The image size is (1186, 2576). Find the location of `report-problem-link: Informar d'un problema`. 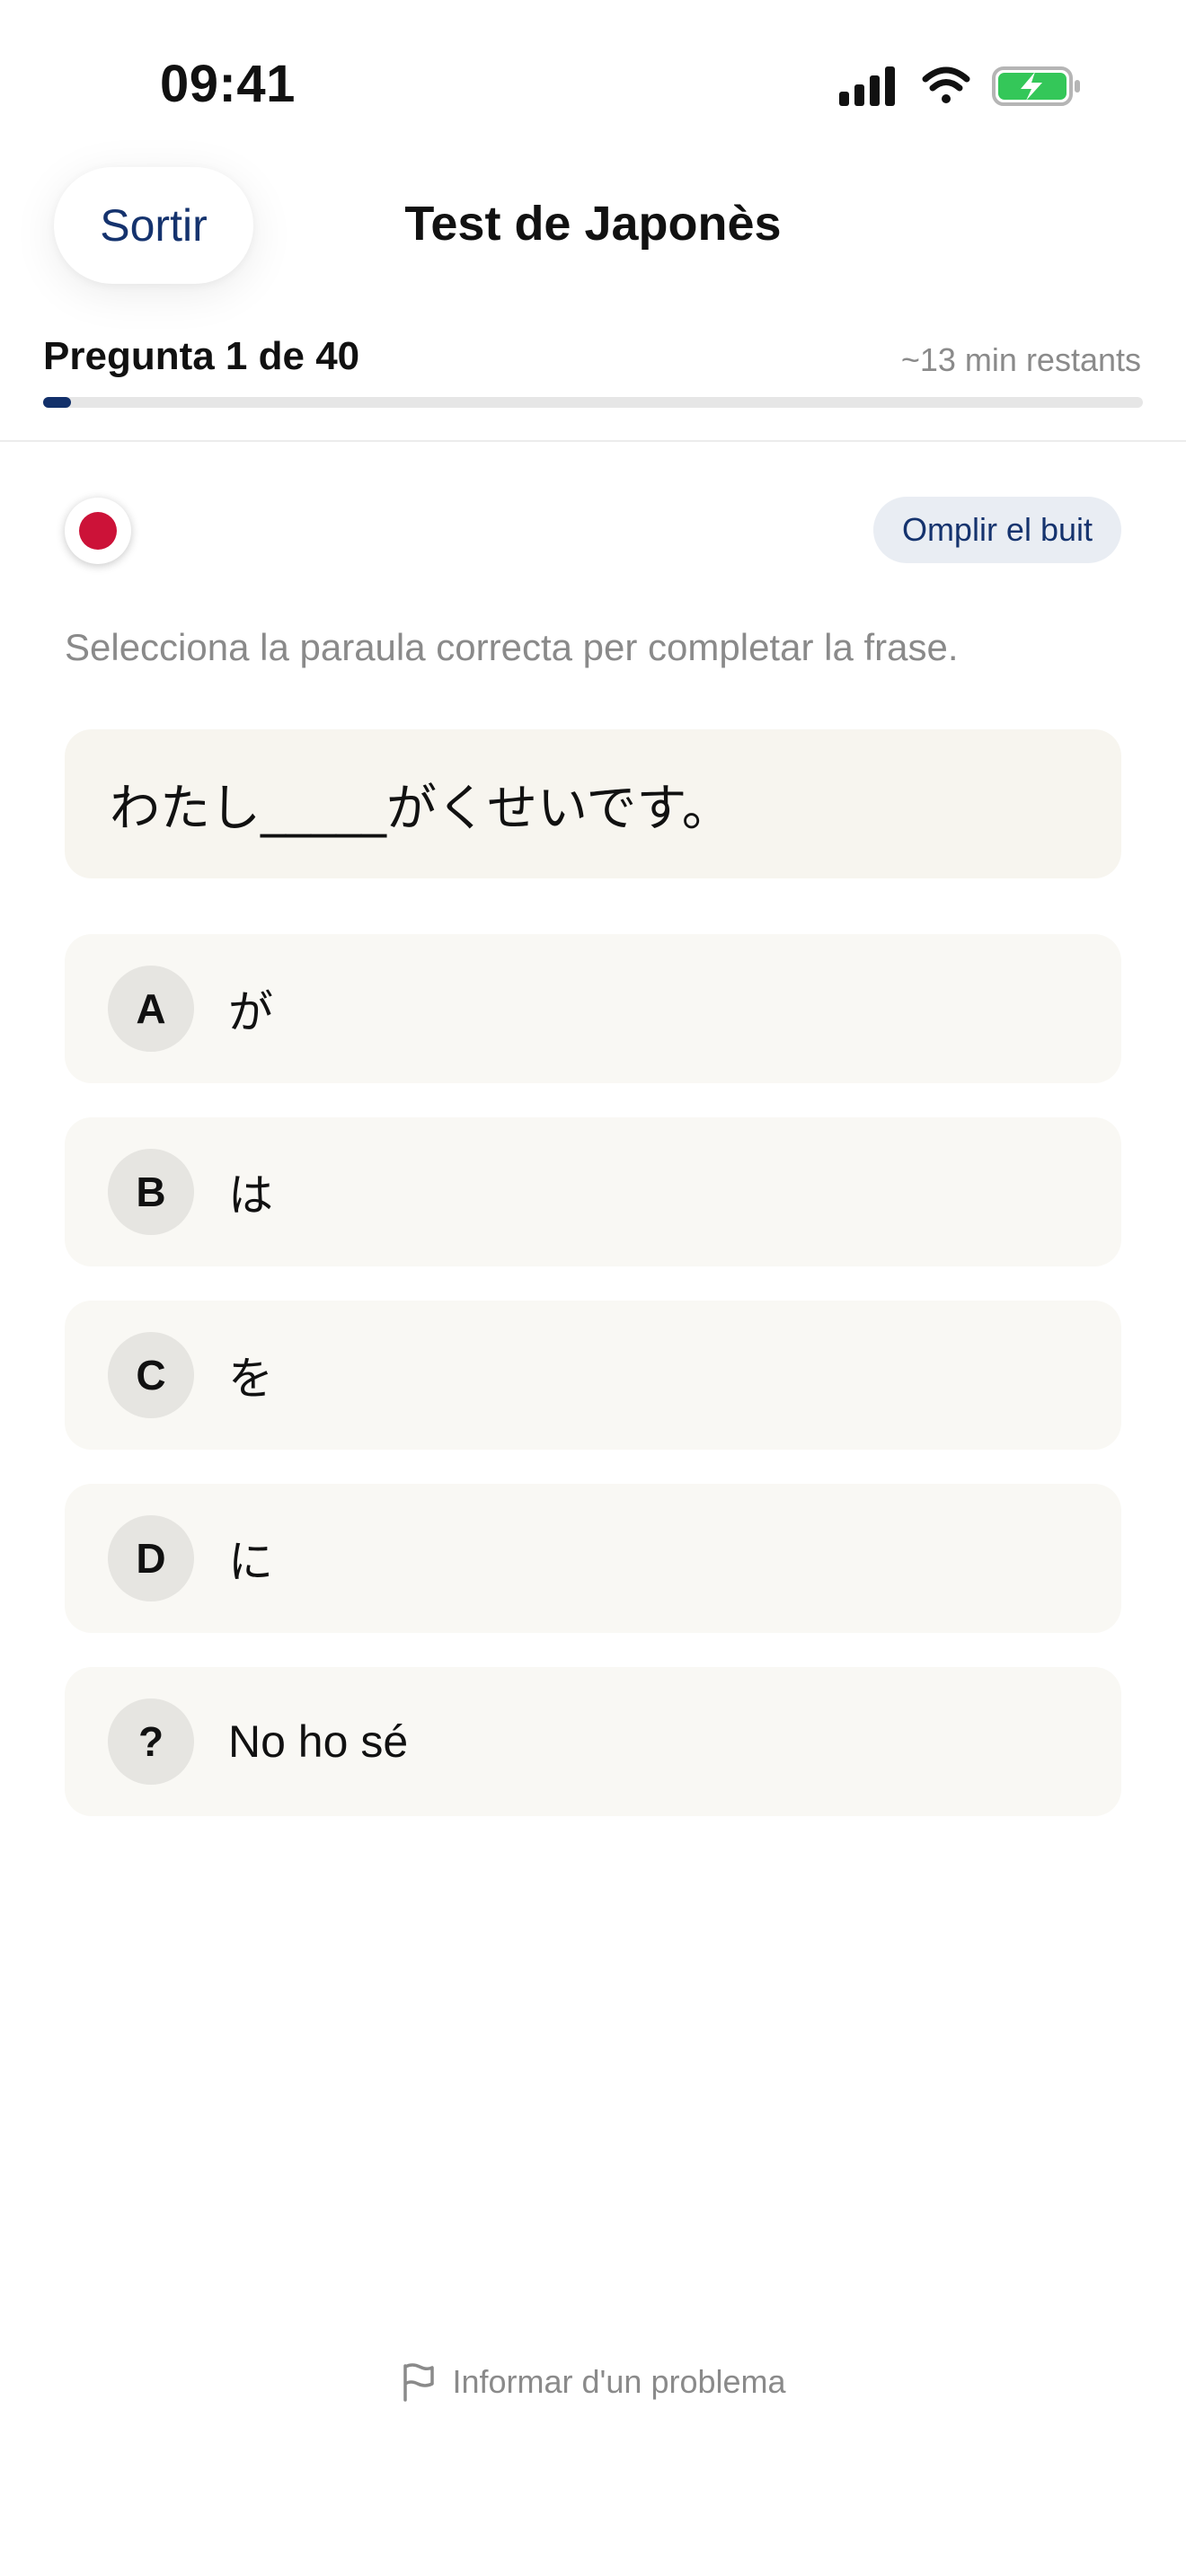

report-problem-link: Informar d'un problema is located at coordinates (593, 2382).